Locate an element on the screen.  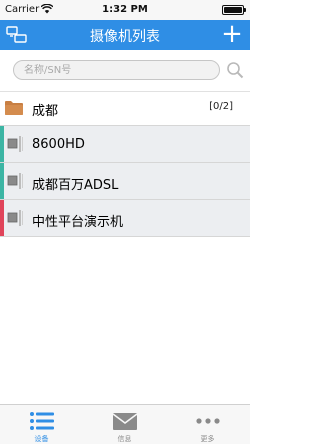
camera-row: 8600HD is located at coordinates (125, 144).